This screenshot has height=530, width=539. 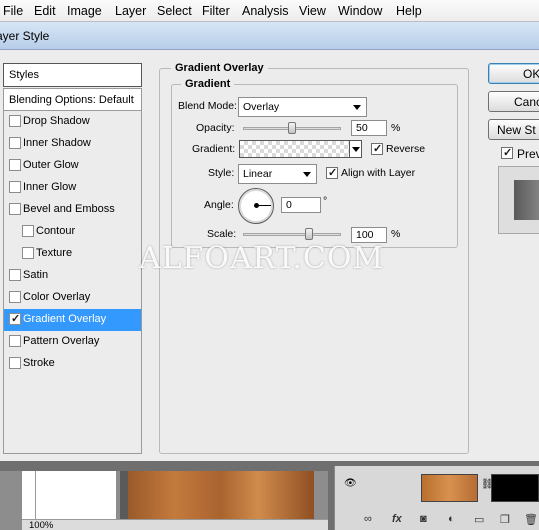 What do you see at coordinates (175, 524) in the screenshot?
I see `status-bar` at bounding box center [175, 524].